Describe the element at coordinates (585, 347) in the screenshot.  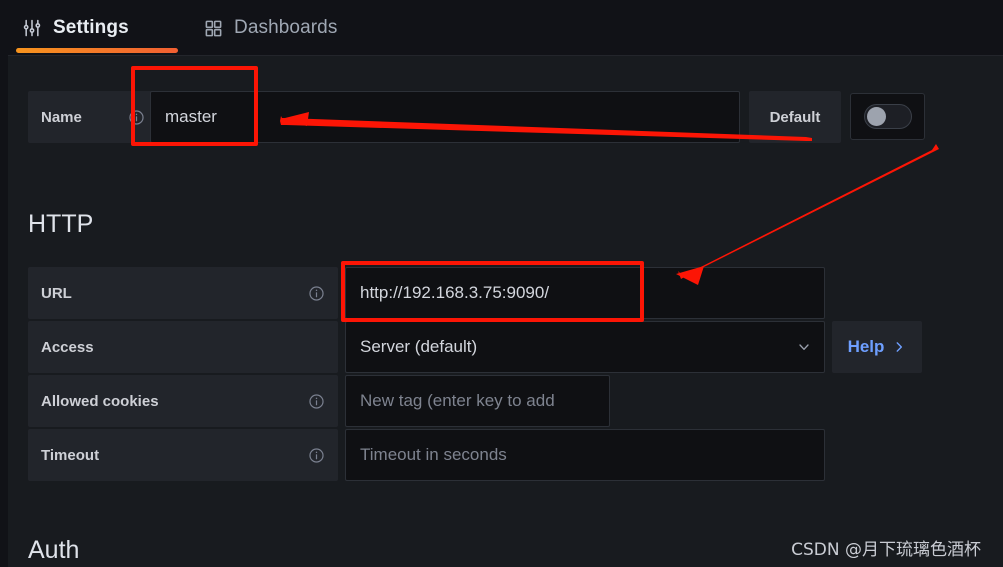
I see `access-select: Server (default)` at that location.